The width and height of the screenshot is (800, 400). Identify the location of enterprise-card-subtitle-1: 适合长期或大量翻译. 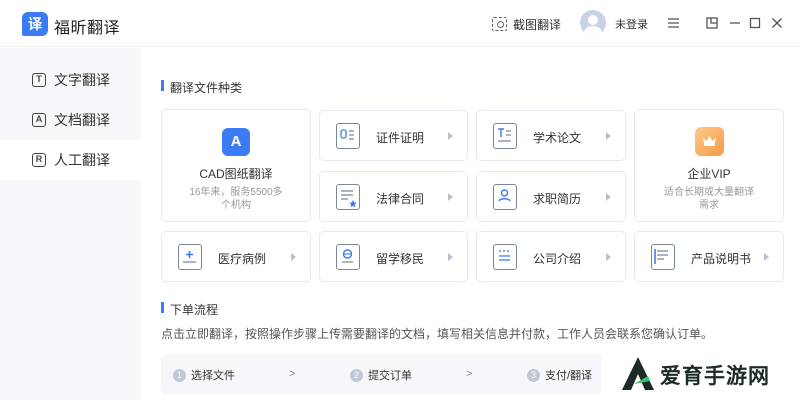
(709, 192).